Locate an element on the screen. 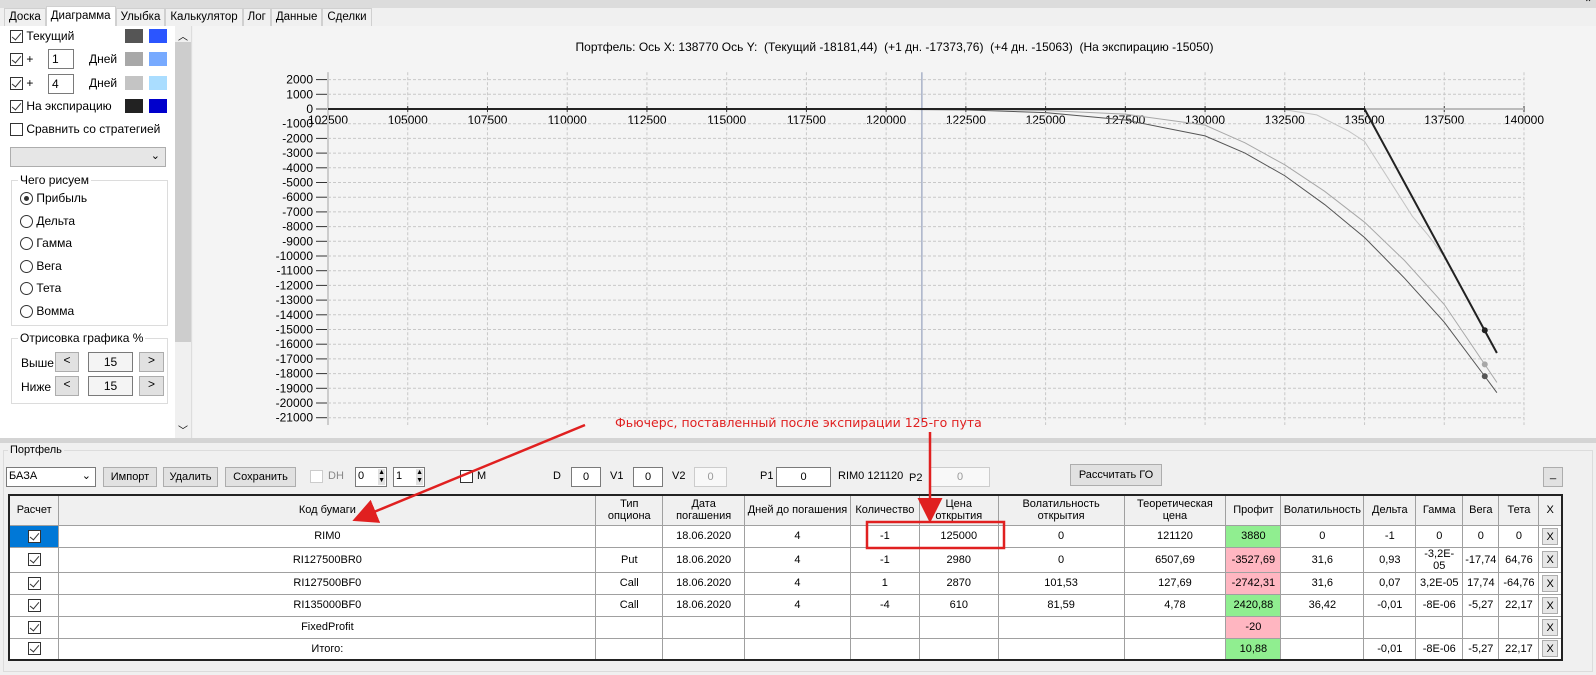 This screenshot has height=675, width=1596. y-tick-label: -4000 is located at coordinates (297, 168).